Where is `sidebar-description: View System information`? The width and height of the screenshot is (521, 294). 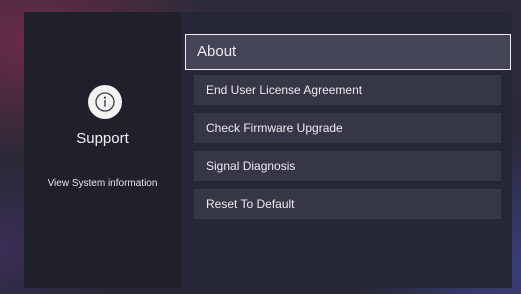
sidebar-description: View System information is located at coordinates (102, 183).